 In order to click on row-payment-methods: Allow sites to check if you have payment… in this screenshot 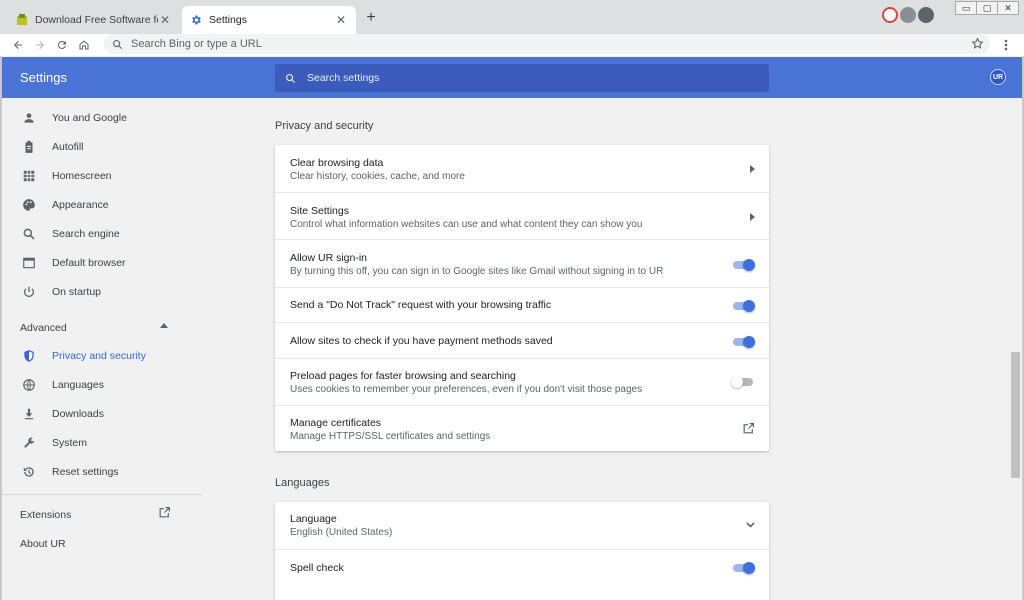, I will do `click(522, 340)`.